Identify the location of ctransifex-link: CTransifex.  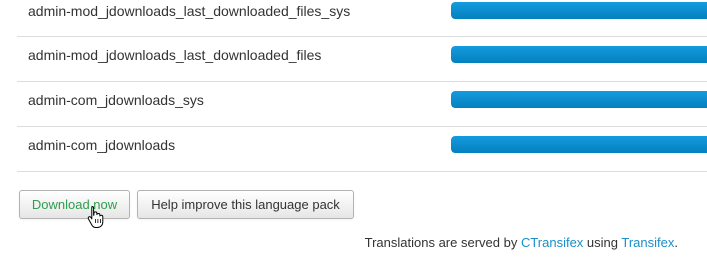
(552, 242).